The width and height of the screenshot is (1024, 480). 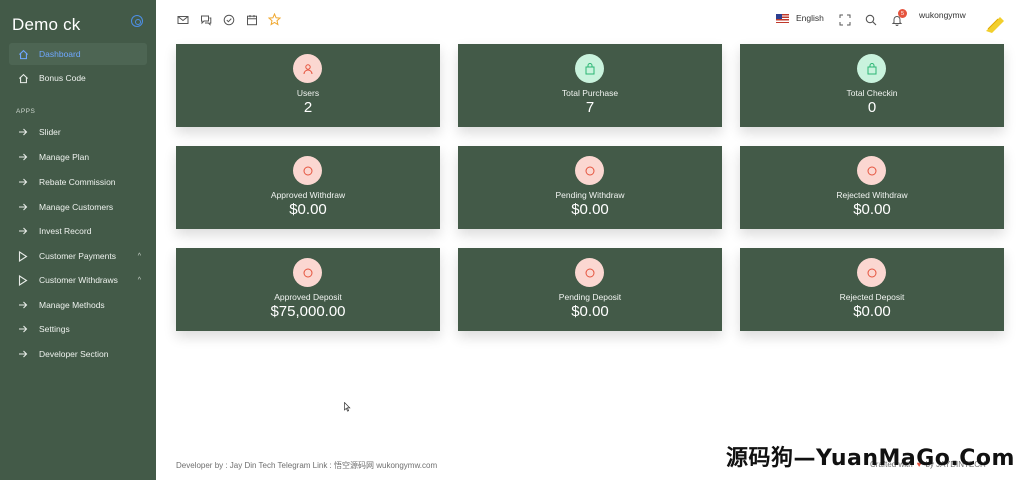 I want to click on sidebar-toggle-icon, so click(x=137, y=21).